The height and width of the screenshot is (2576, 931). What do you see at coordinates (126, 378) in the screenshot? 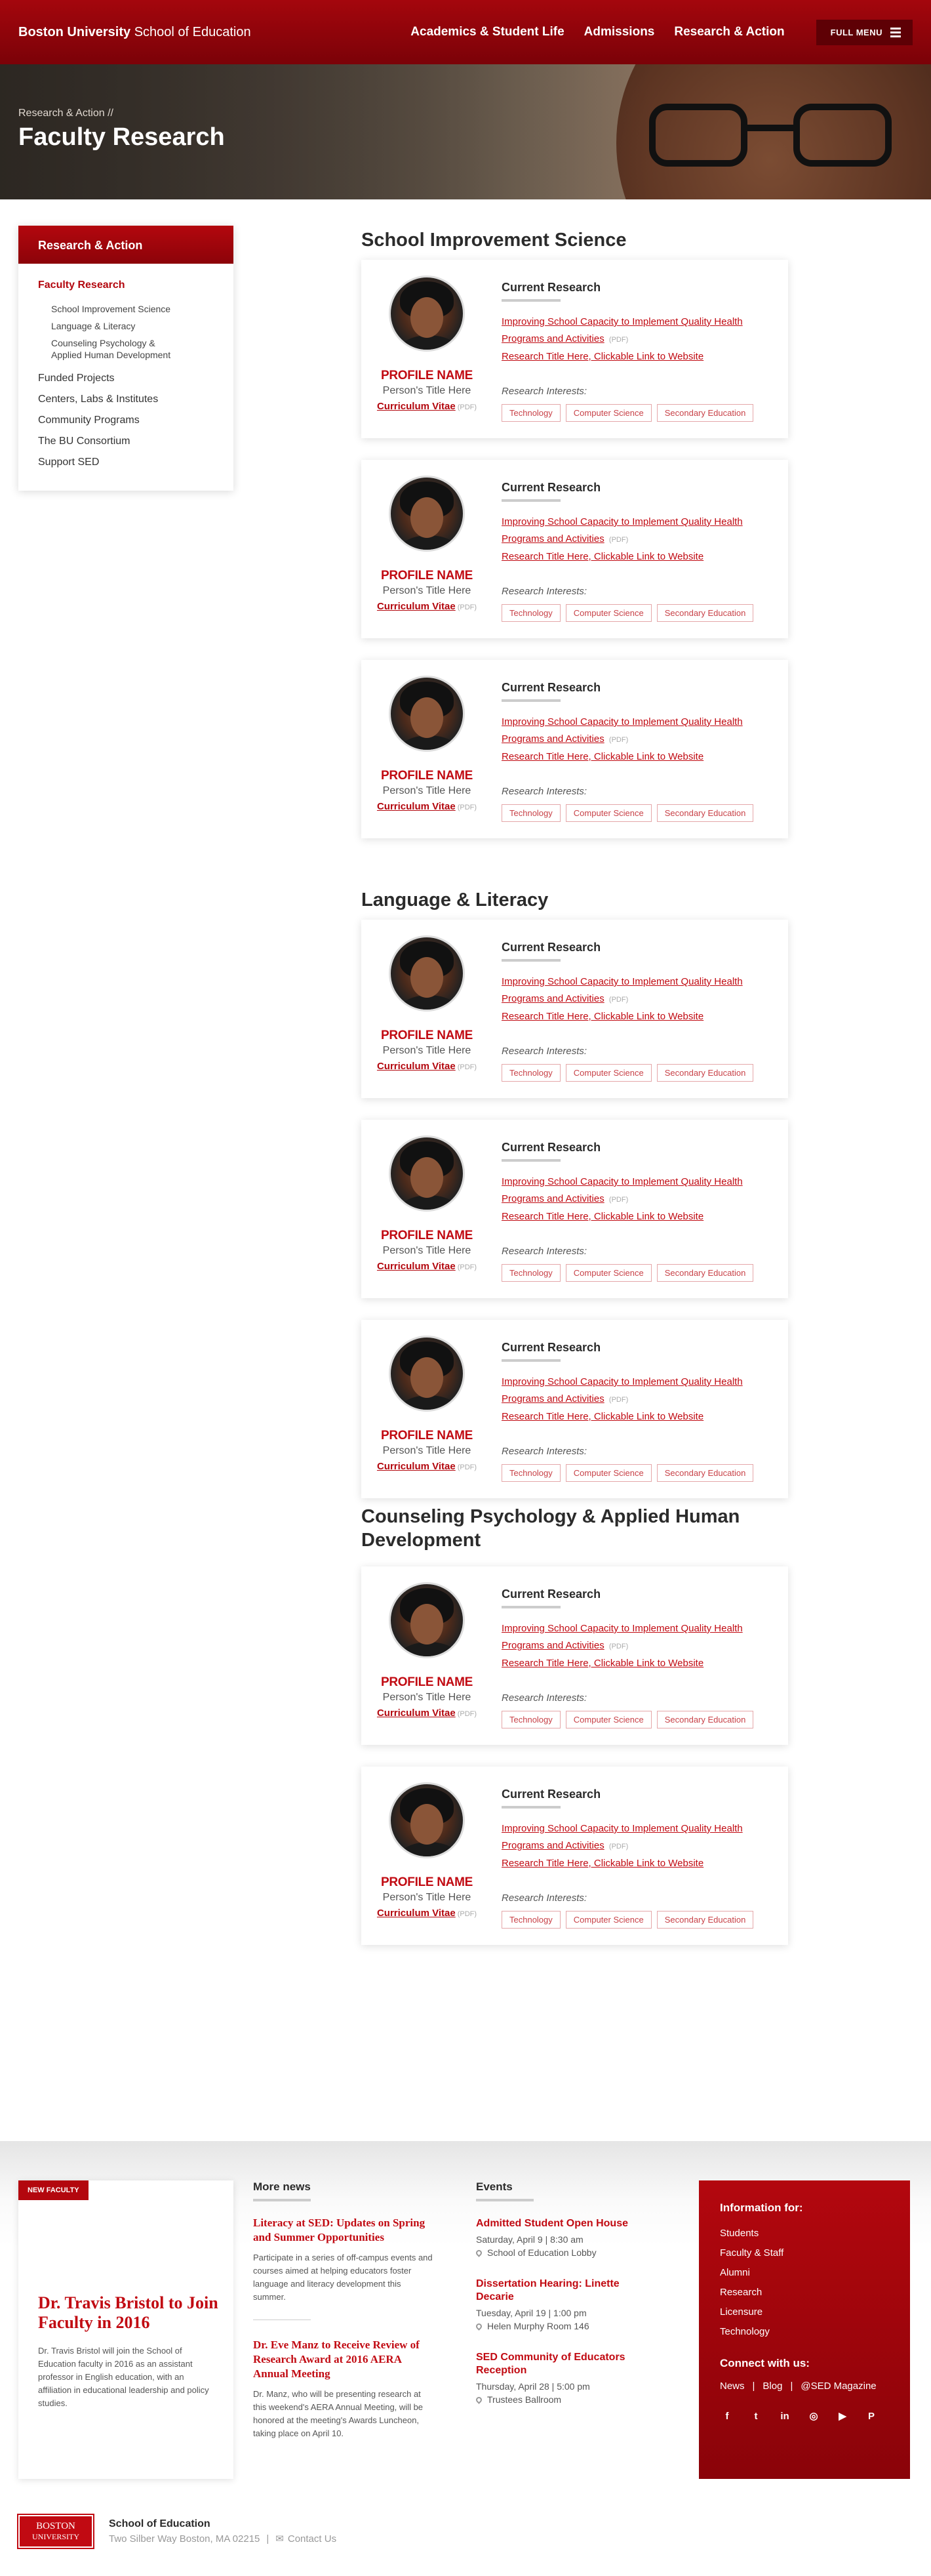
I see `sidebar-item: Funded Projects` at bounding box center [126, 378].